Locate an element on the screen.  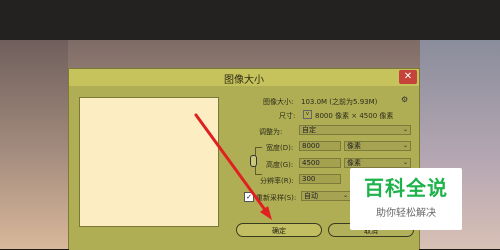
gear-icon: ⚙ is located at coordinates (404, 99).